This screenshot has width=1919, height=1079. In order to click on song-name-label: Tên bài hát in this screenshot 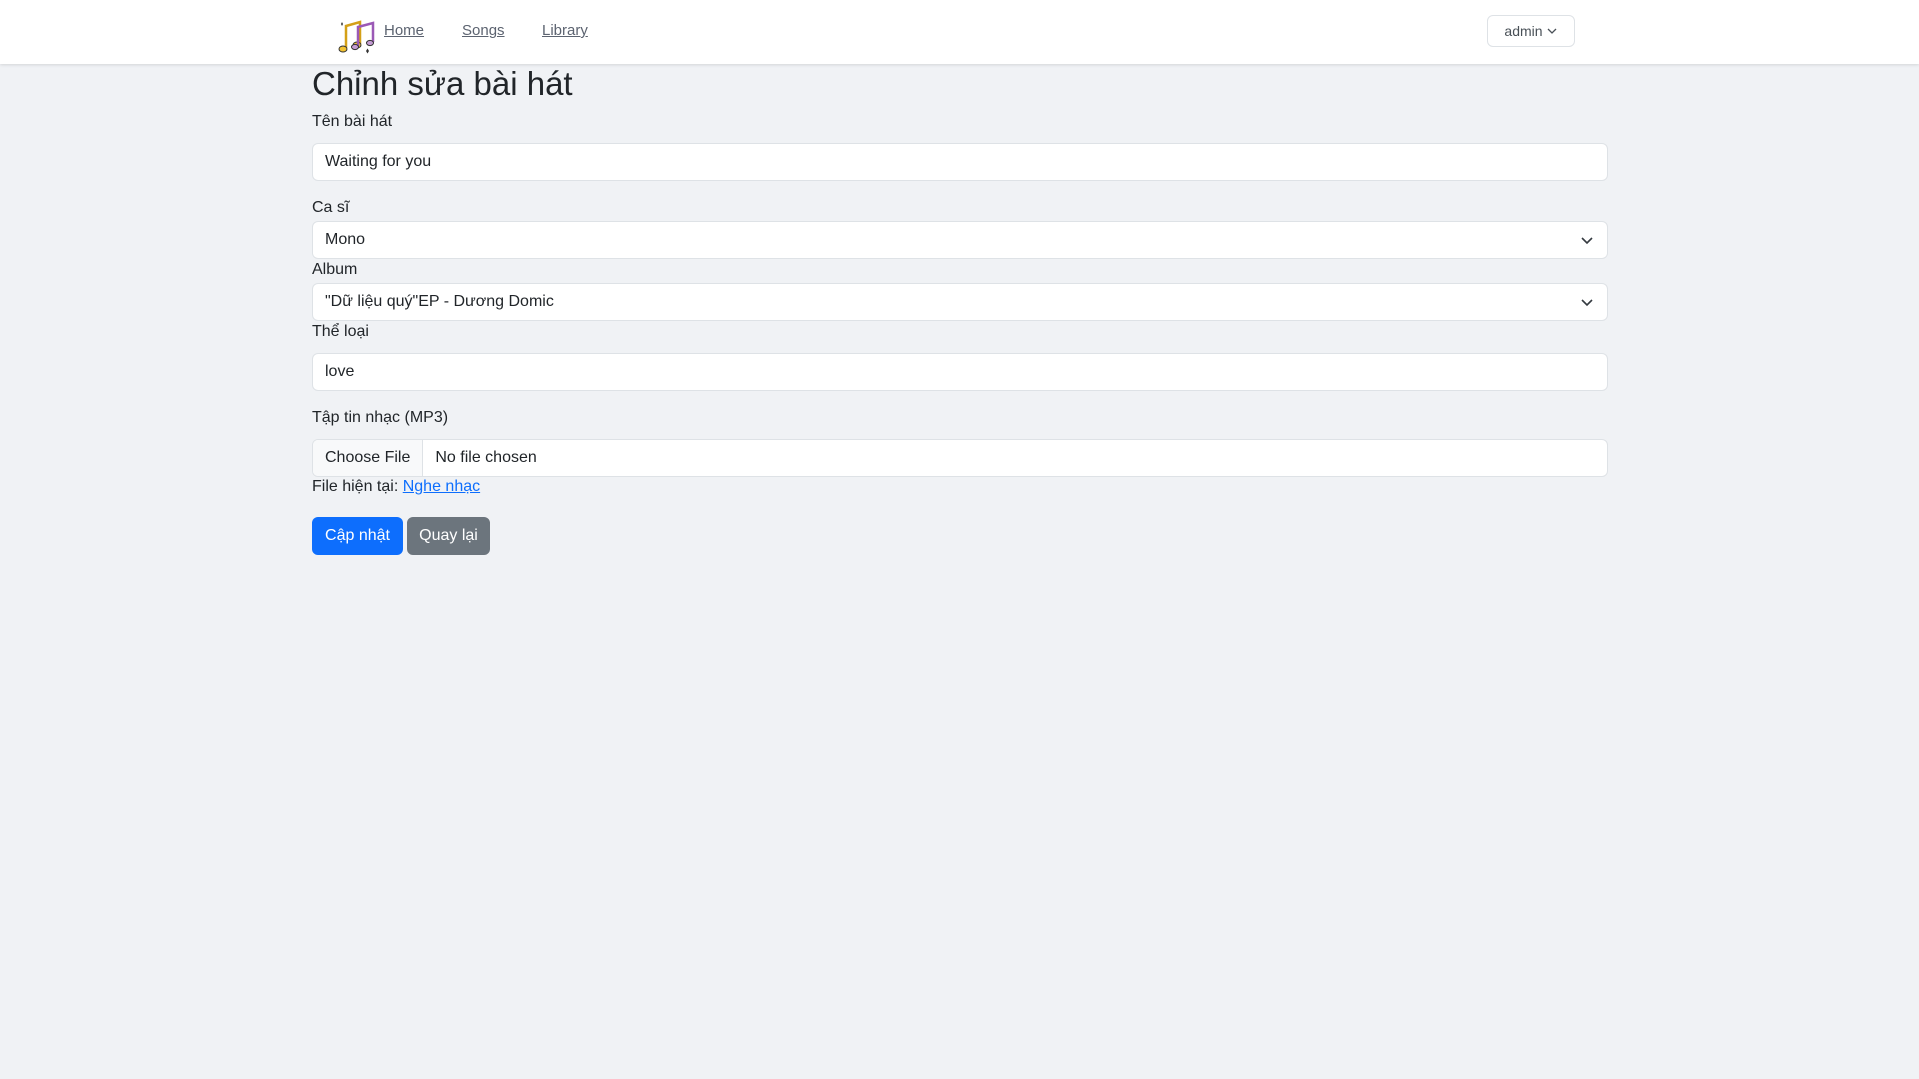, I will do `click(352, 121)`.